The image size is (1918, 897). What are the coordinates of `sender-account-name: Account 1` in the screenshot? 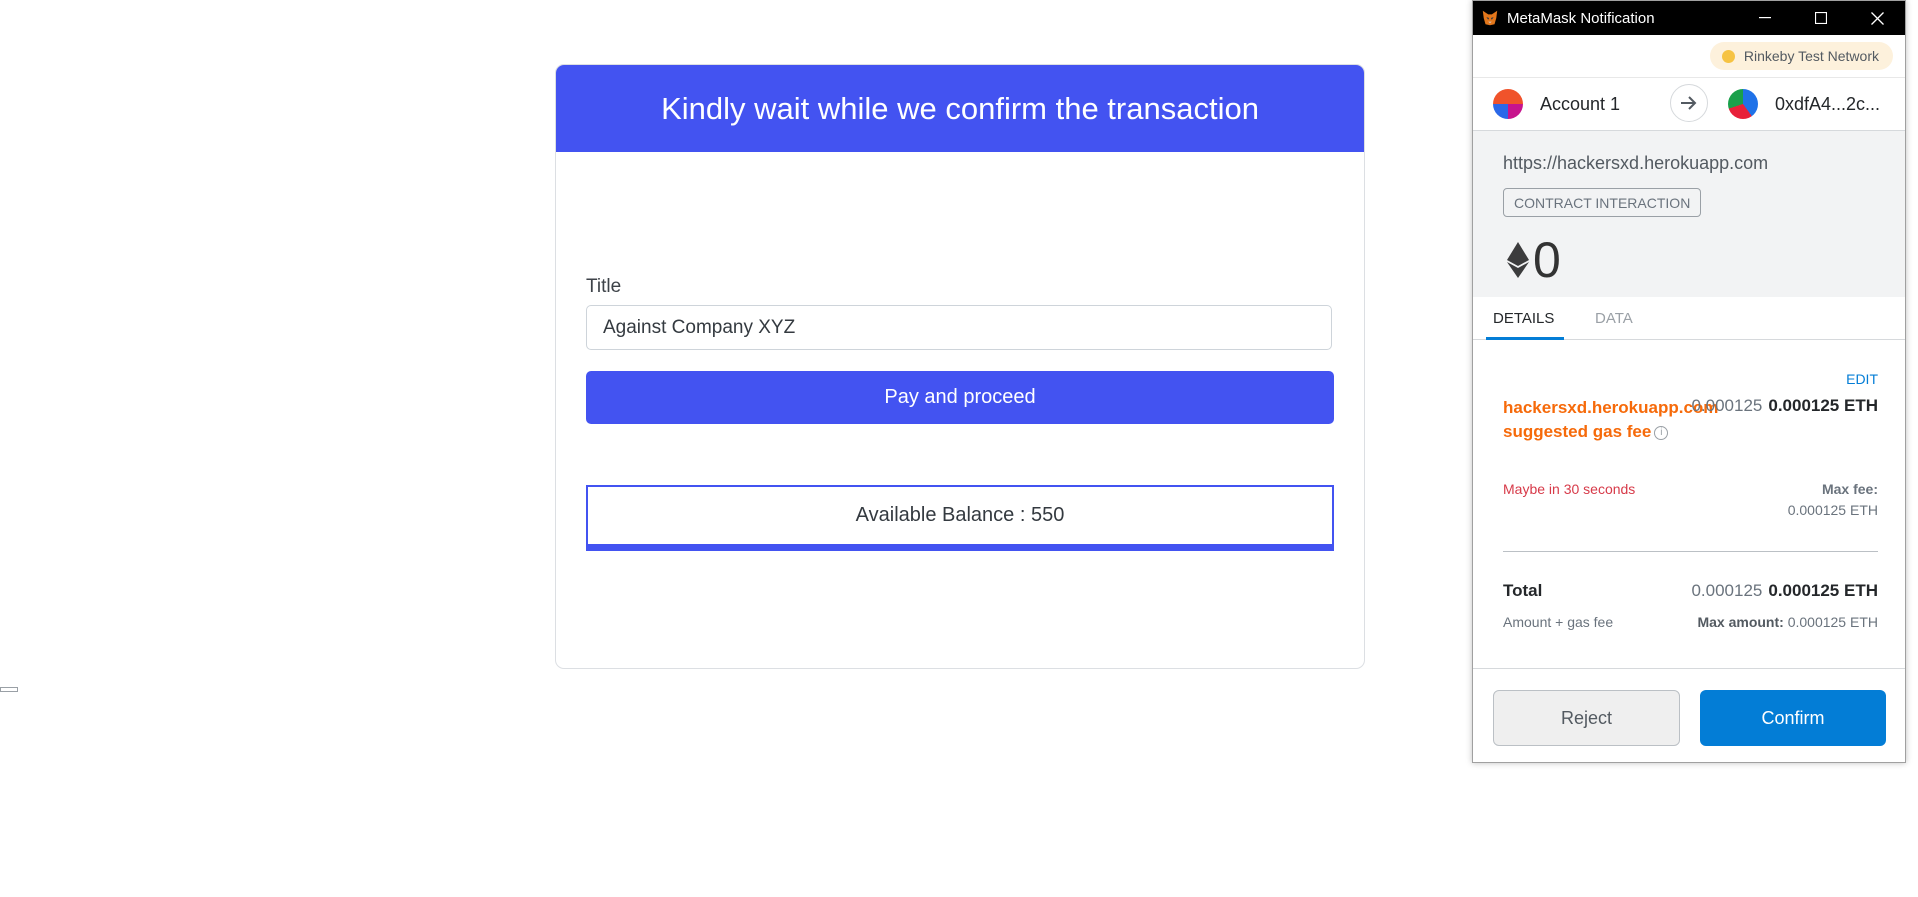 It's located at (1580, 104).